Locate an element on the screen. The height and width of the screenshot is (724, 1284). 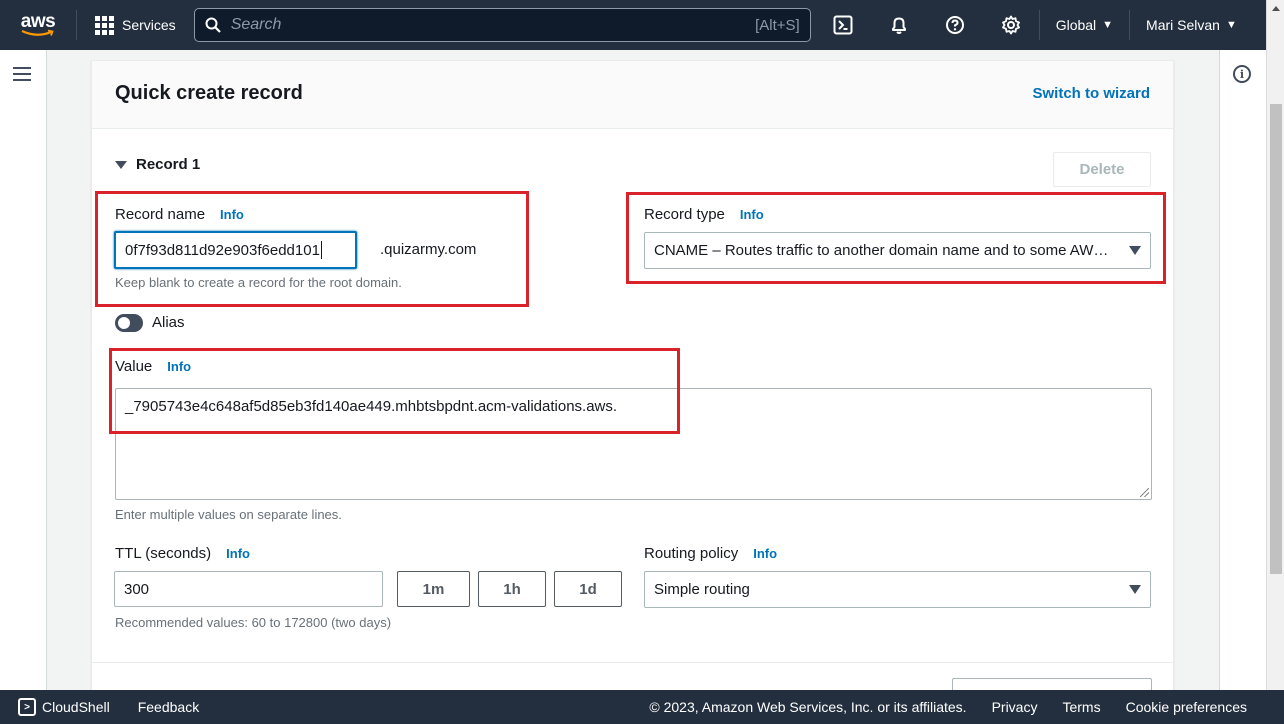
gear-icon is located at coordinates (1010, 25).